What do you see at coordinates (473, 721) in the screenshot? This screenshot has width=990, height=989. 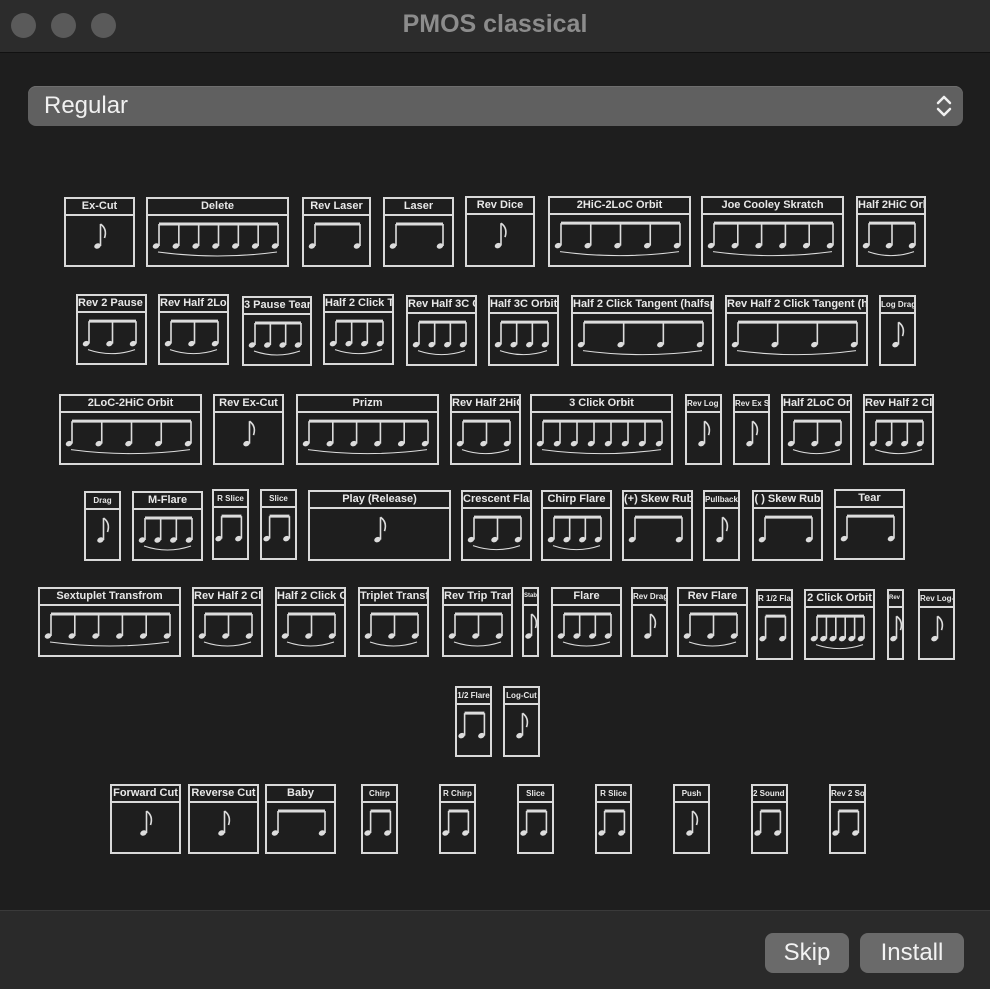 I see `technique-card-1-2-flare: 1/2 Flare` at bounding box center [473, 721].